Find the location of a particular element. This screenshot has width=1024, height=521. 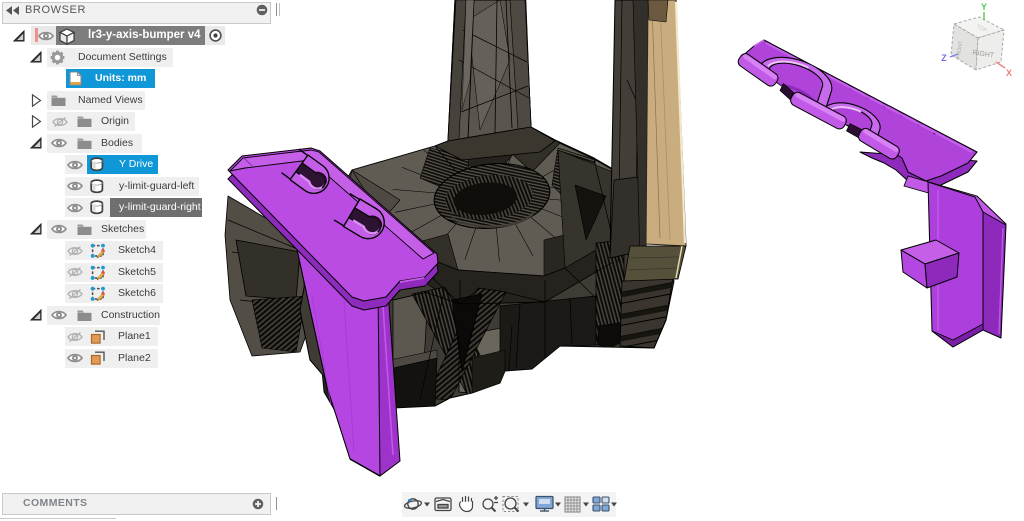

svg-text: Y is located at coordinates (984, 7).